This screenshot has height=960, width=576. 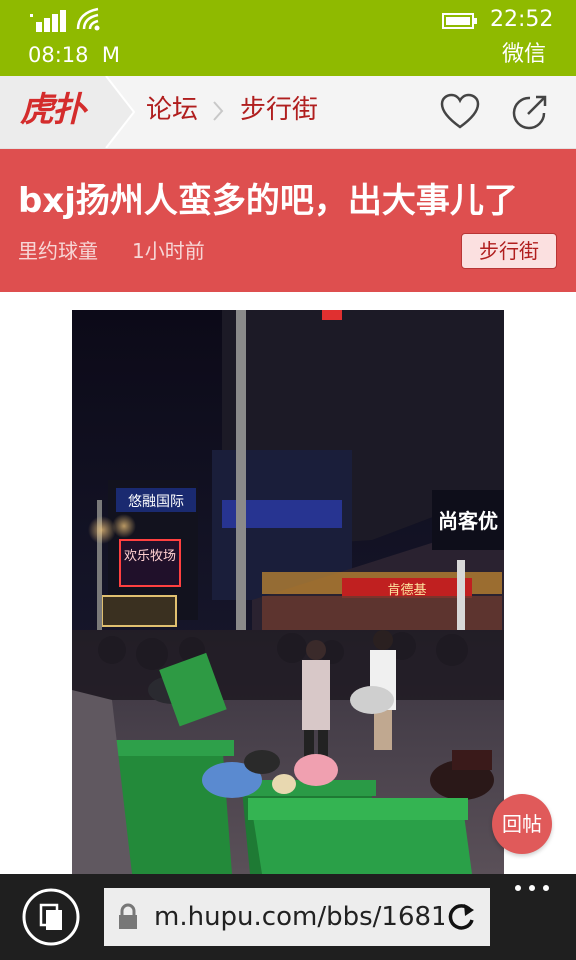 I want to click on logo-button: 虎扑, so click(x=68, y=112).